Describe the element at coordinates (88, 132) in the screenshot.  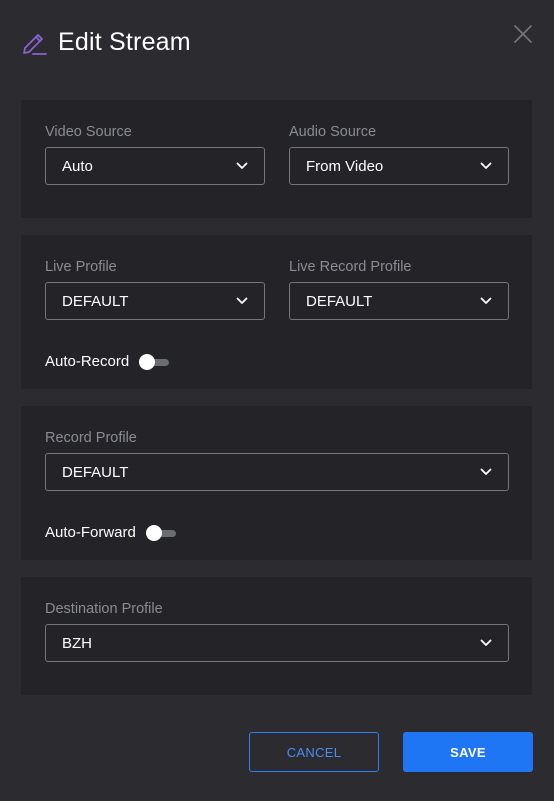
I see `video-source-label: Video Source` at that location.